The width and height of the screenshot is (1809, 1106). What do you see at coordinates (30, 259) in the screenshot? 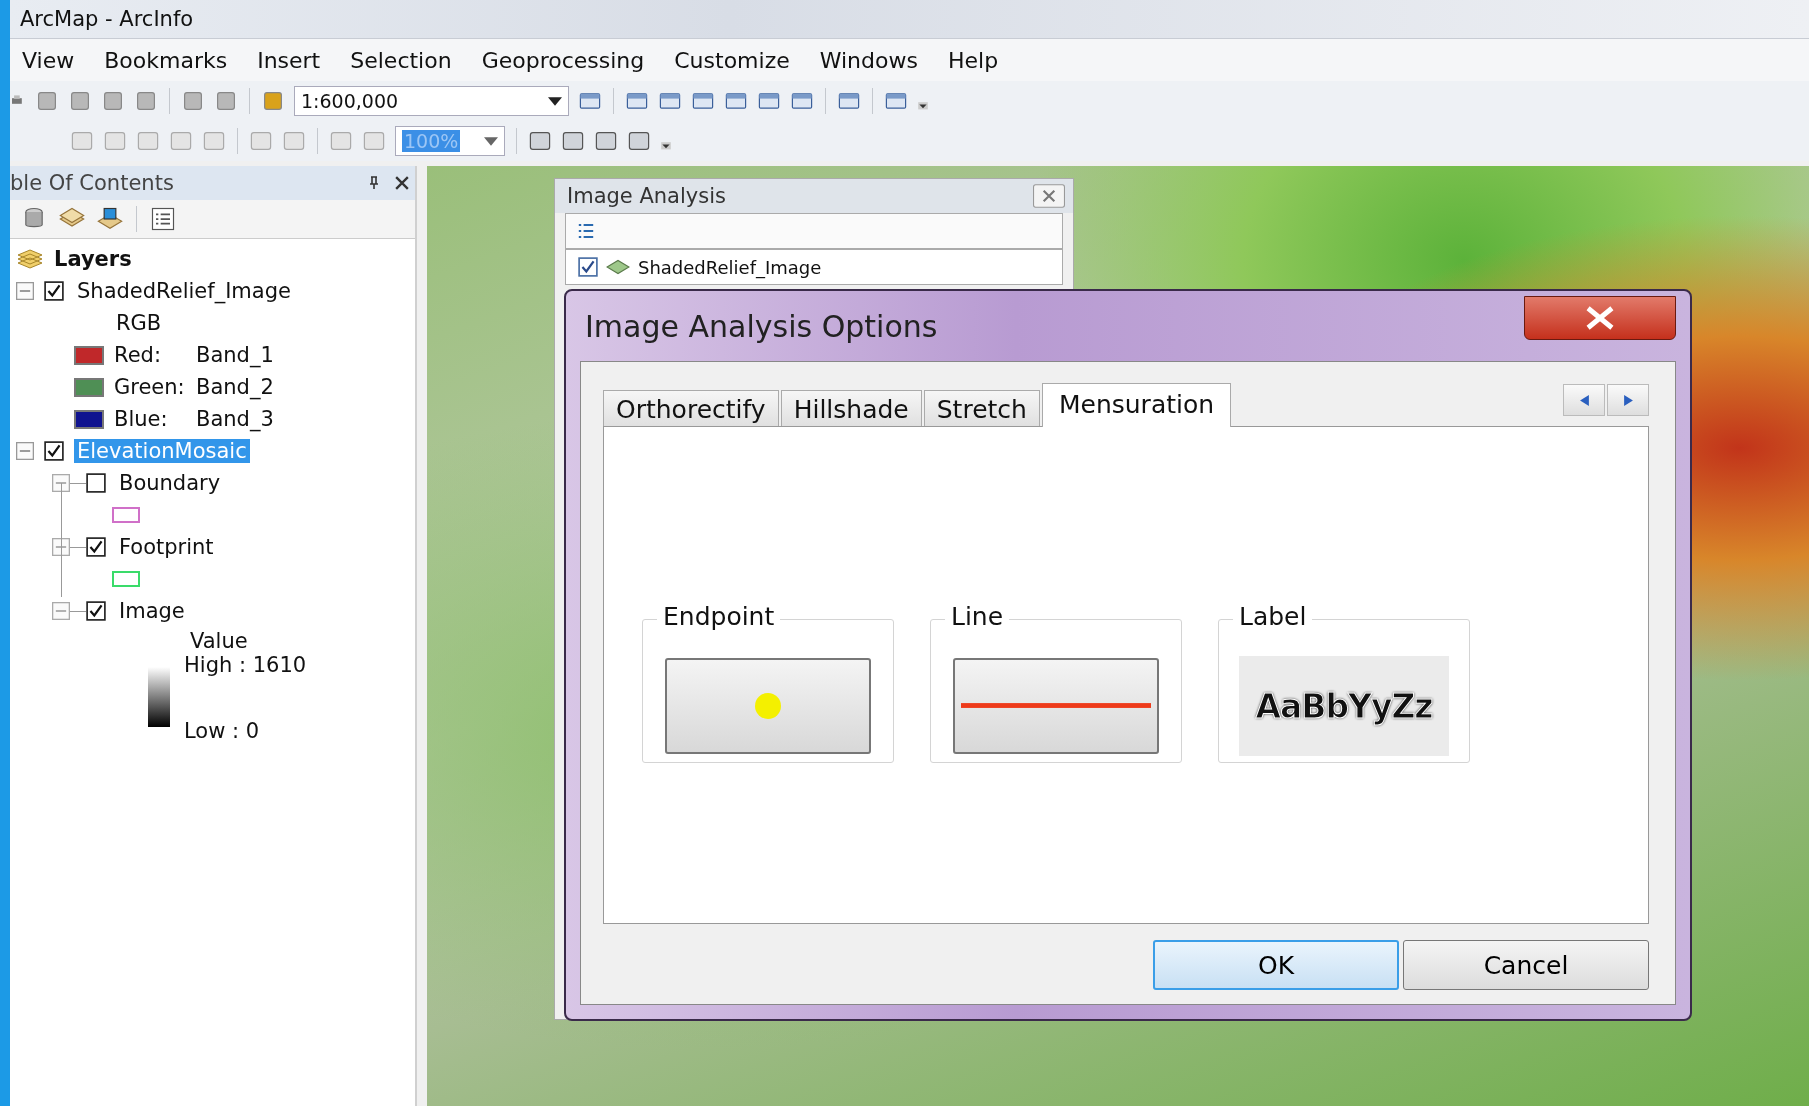
I see `layers-icon` at bounding box center [30, 259].